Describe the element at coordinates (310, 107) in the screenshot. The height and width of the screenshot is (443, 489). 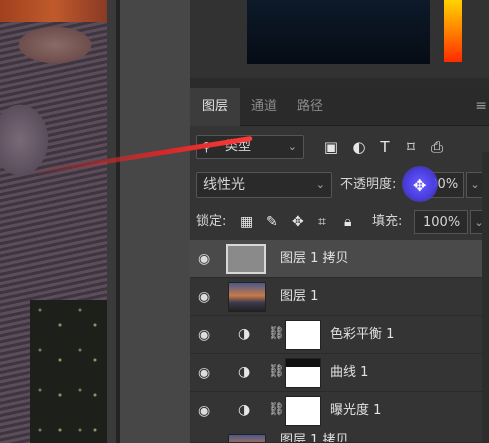
I see `tab-paths: 路径` at that location.